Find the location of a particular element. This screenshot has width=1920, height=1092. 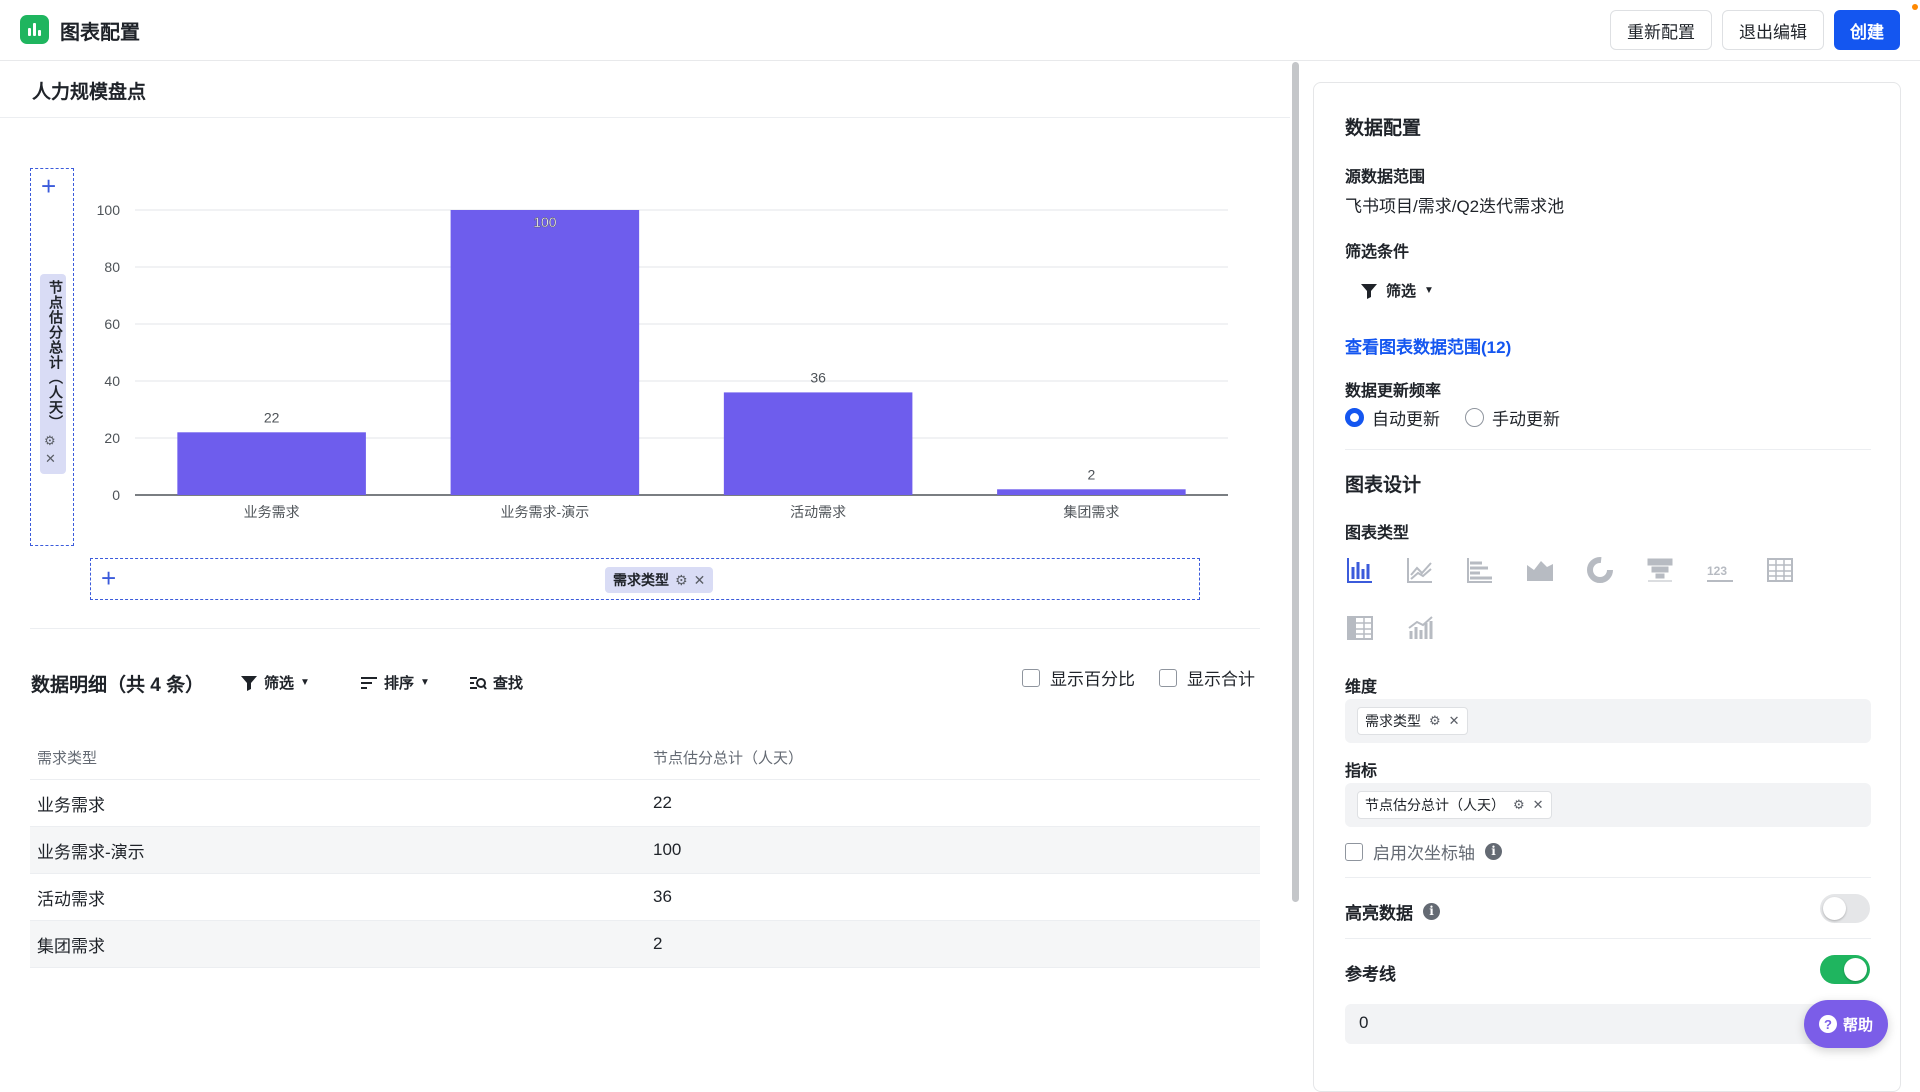

table-row: 业务需求 22 is located at coordinates (645, 803).